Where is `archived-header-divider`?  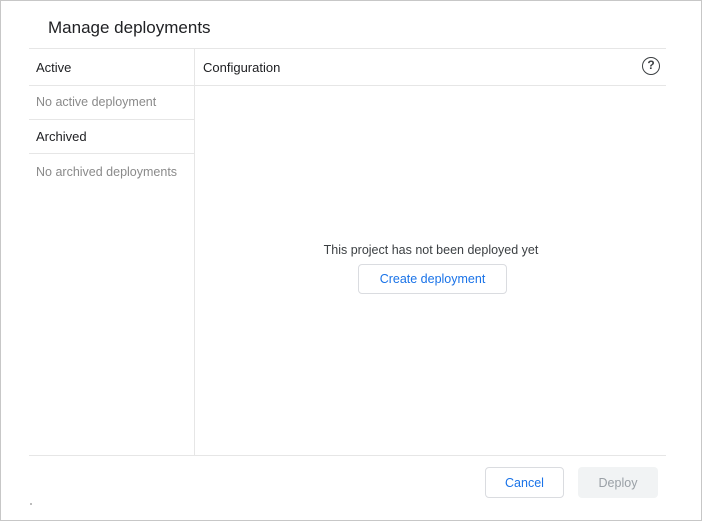
archived-header-divider is located at coordinates (111, 153).